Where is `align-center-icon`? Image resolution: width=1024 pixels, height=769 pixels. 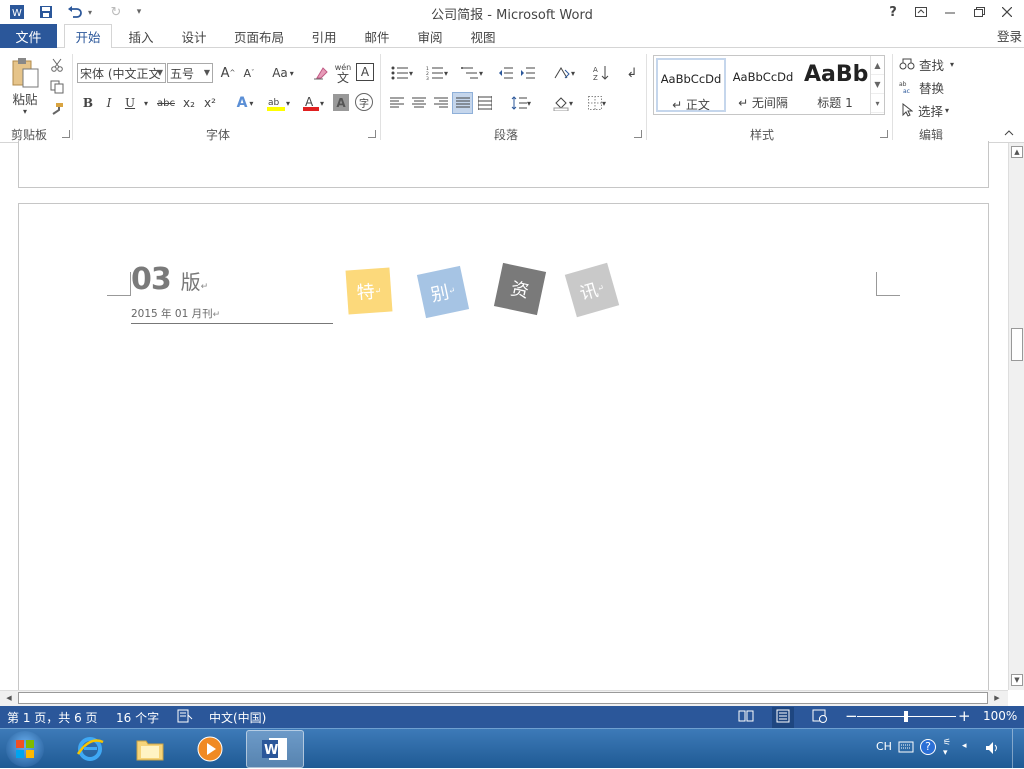
align-center-icon is located at coordinates (419, 103).